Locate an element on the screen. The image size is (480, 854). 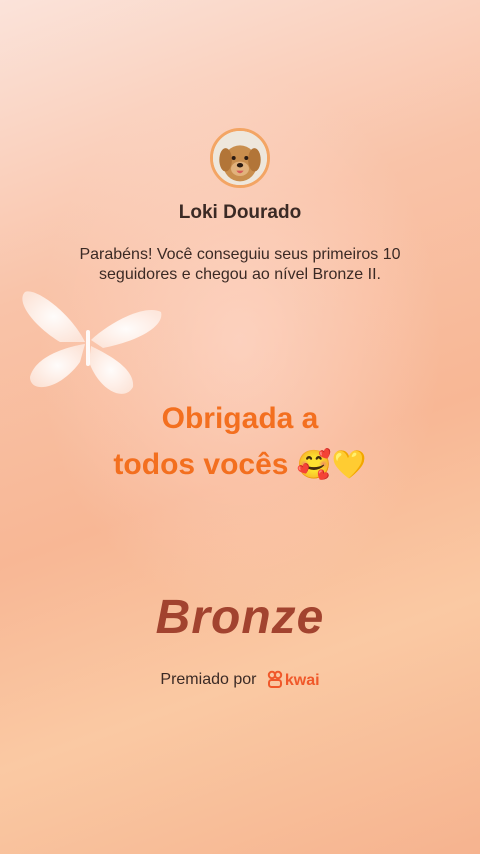
caption-line-1: Obrigada a is located at coordinates (240, 418).